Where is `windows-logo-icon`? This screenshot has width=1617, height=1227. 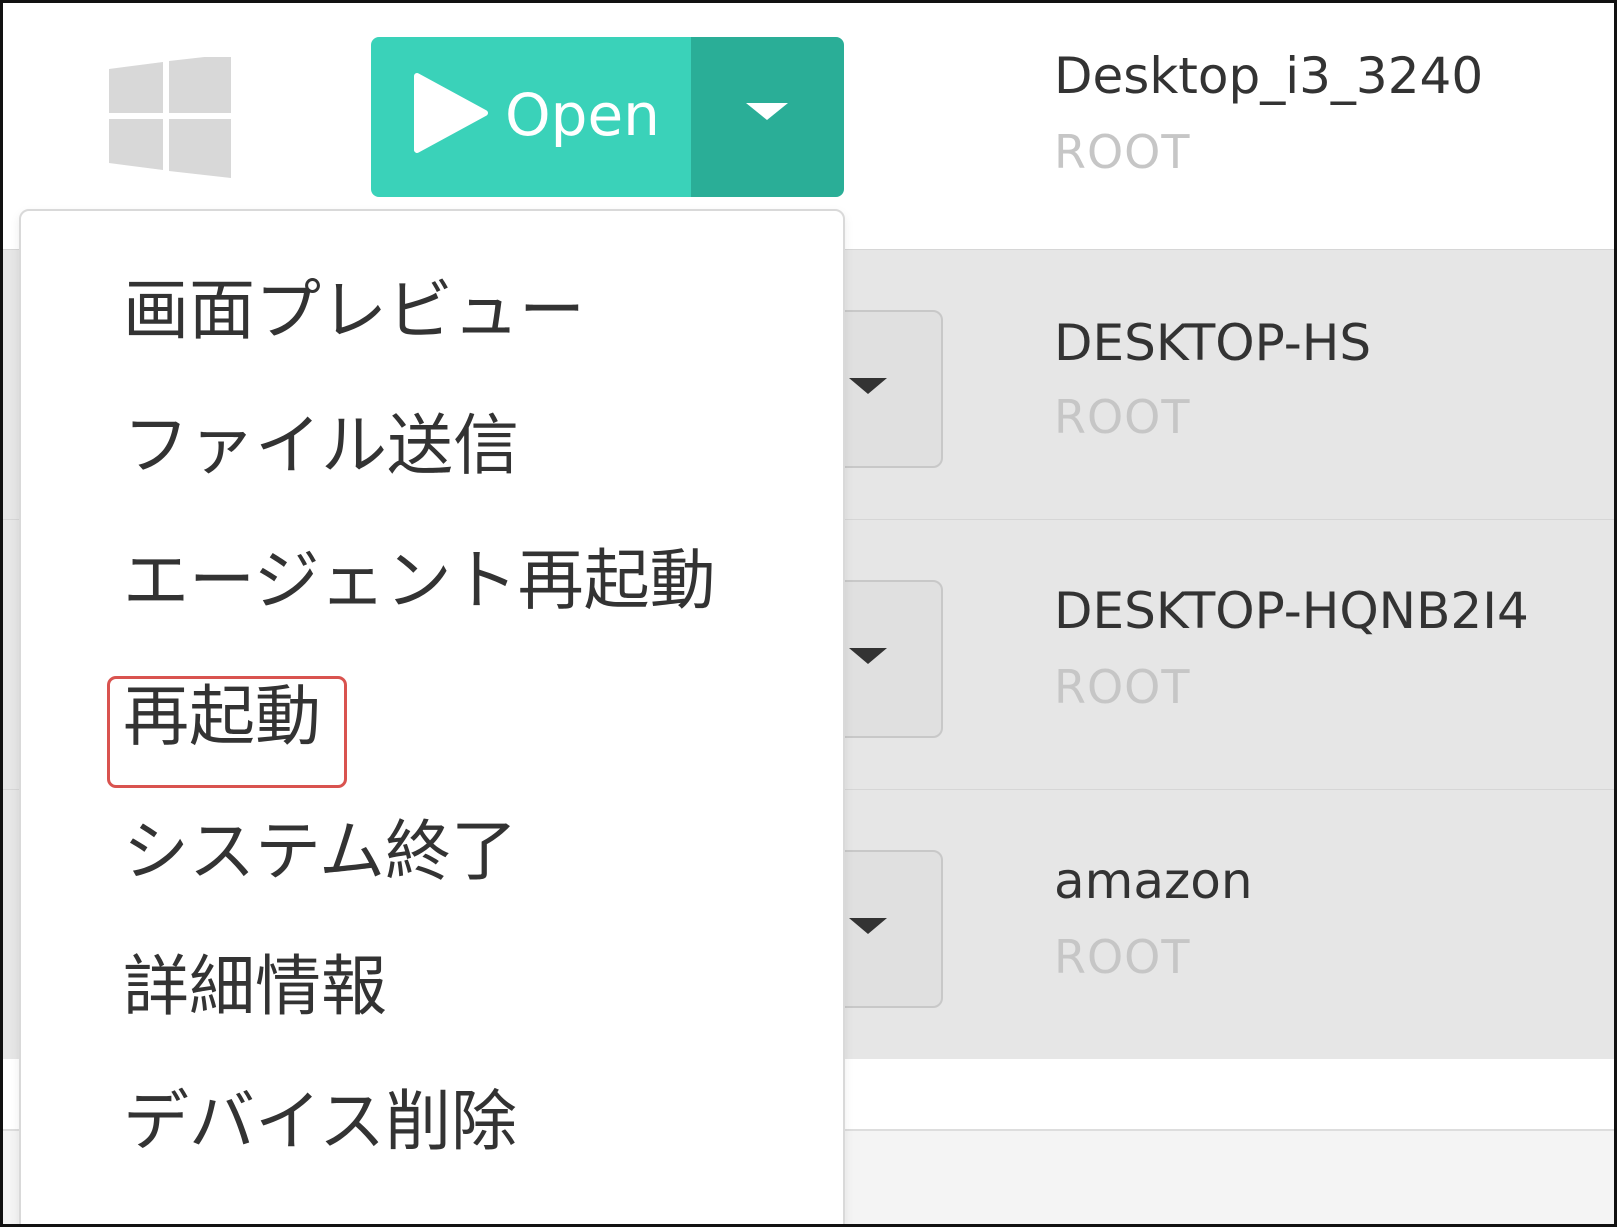 windows-logo-icon is located at coordinates (170, 117).